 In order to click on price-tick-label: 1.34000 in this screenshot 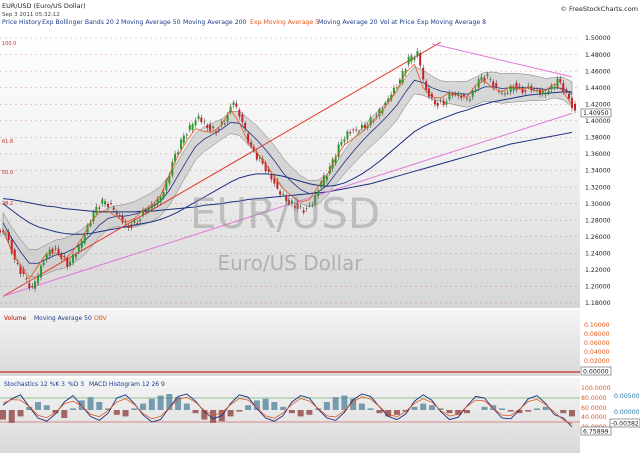, I will do `click(598, 171)`.